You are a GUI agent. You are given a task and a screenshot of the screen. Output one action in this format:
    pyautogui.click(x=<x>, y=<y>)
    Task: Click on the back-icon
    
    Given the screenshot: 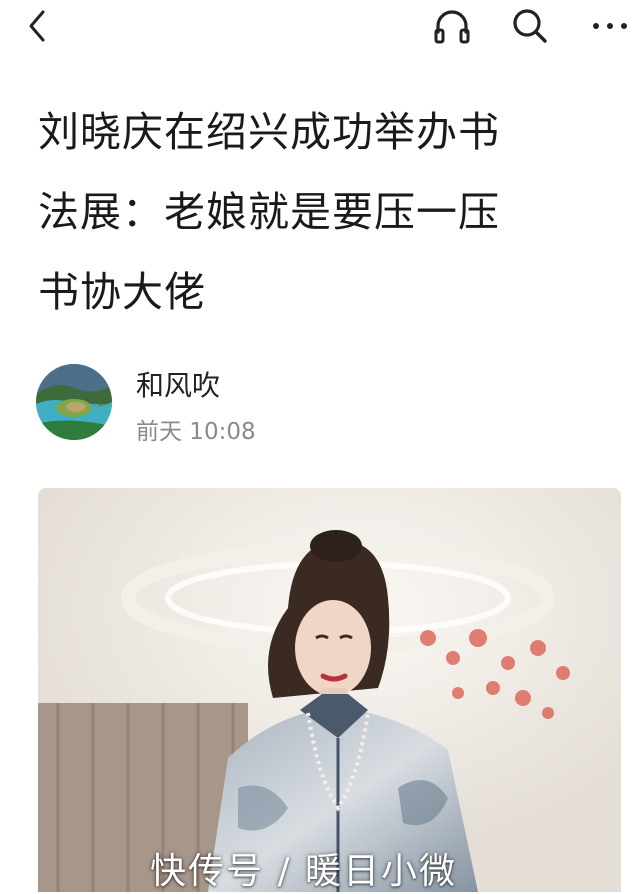 What is the action you would take?
    pyautogui.click(x=37, y=26)
    